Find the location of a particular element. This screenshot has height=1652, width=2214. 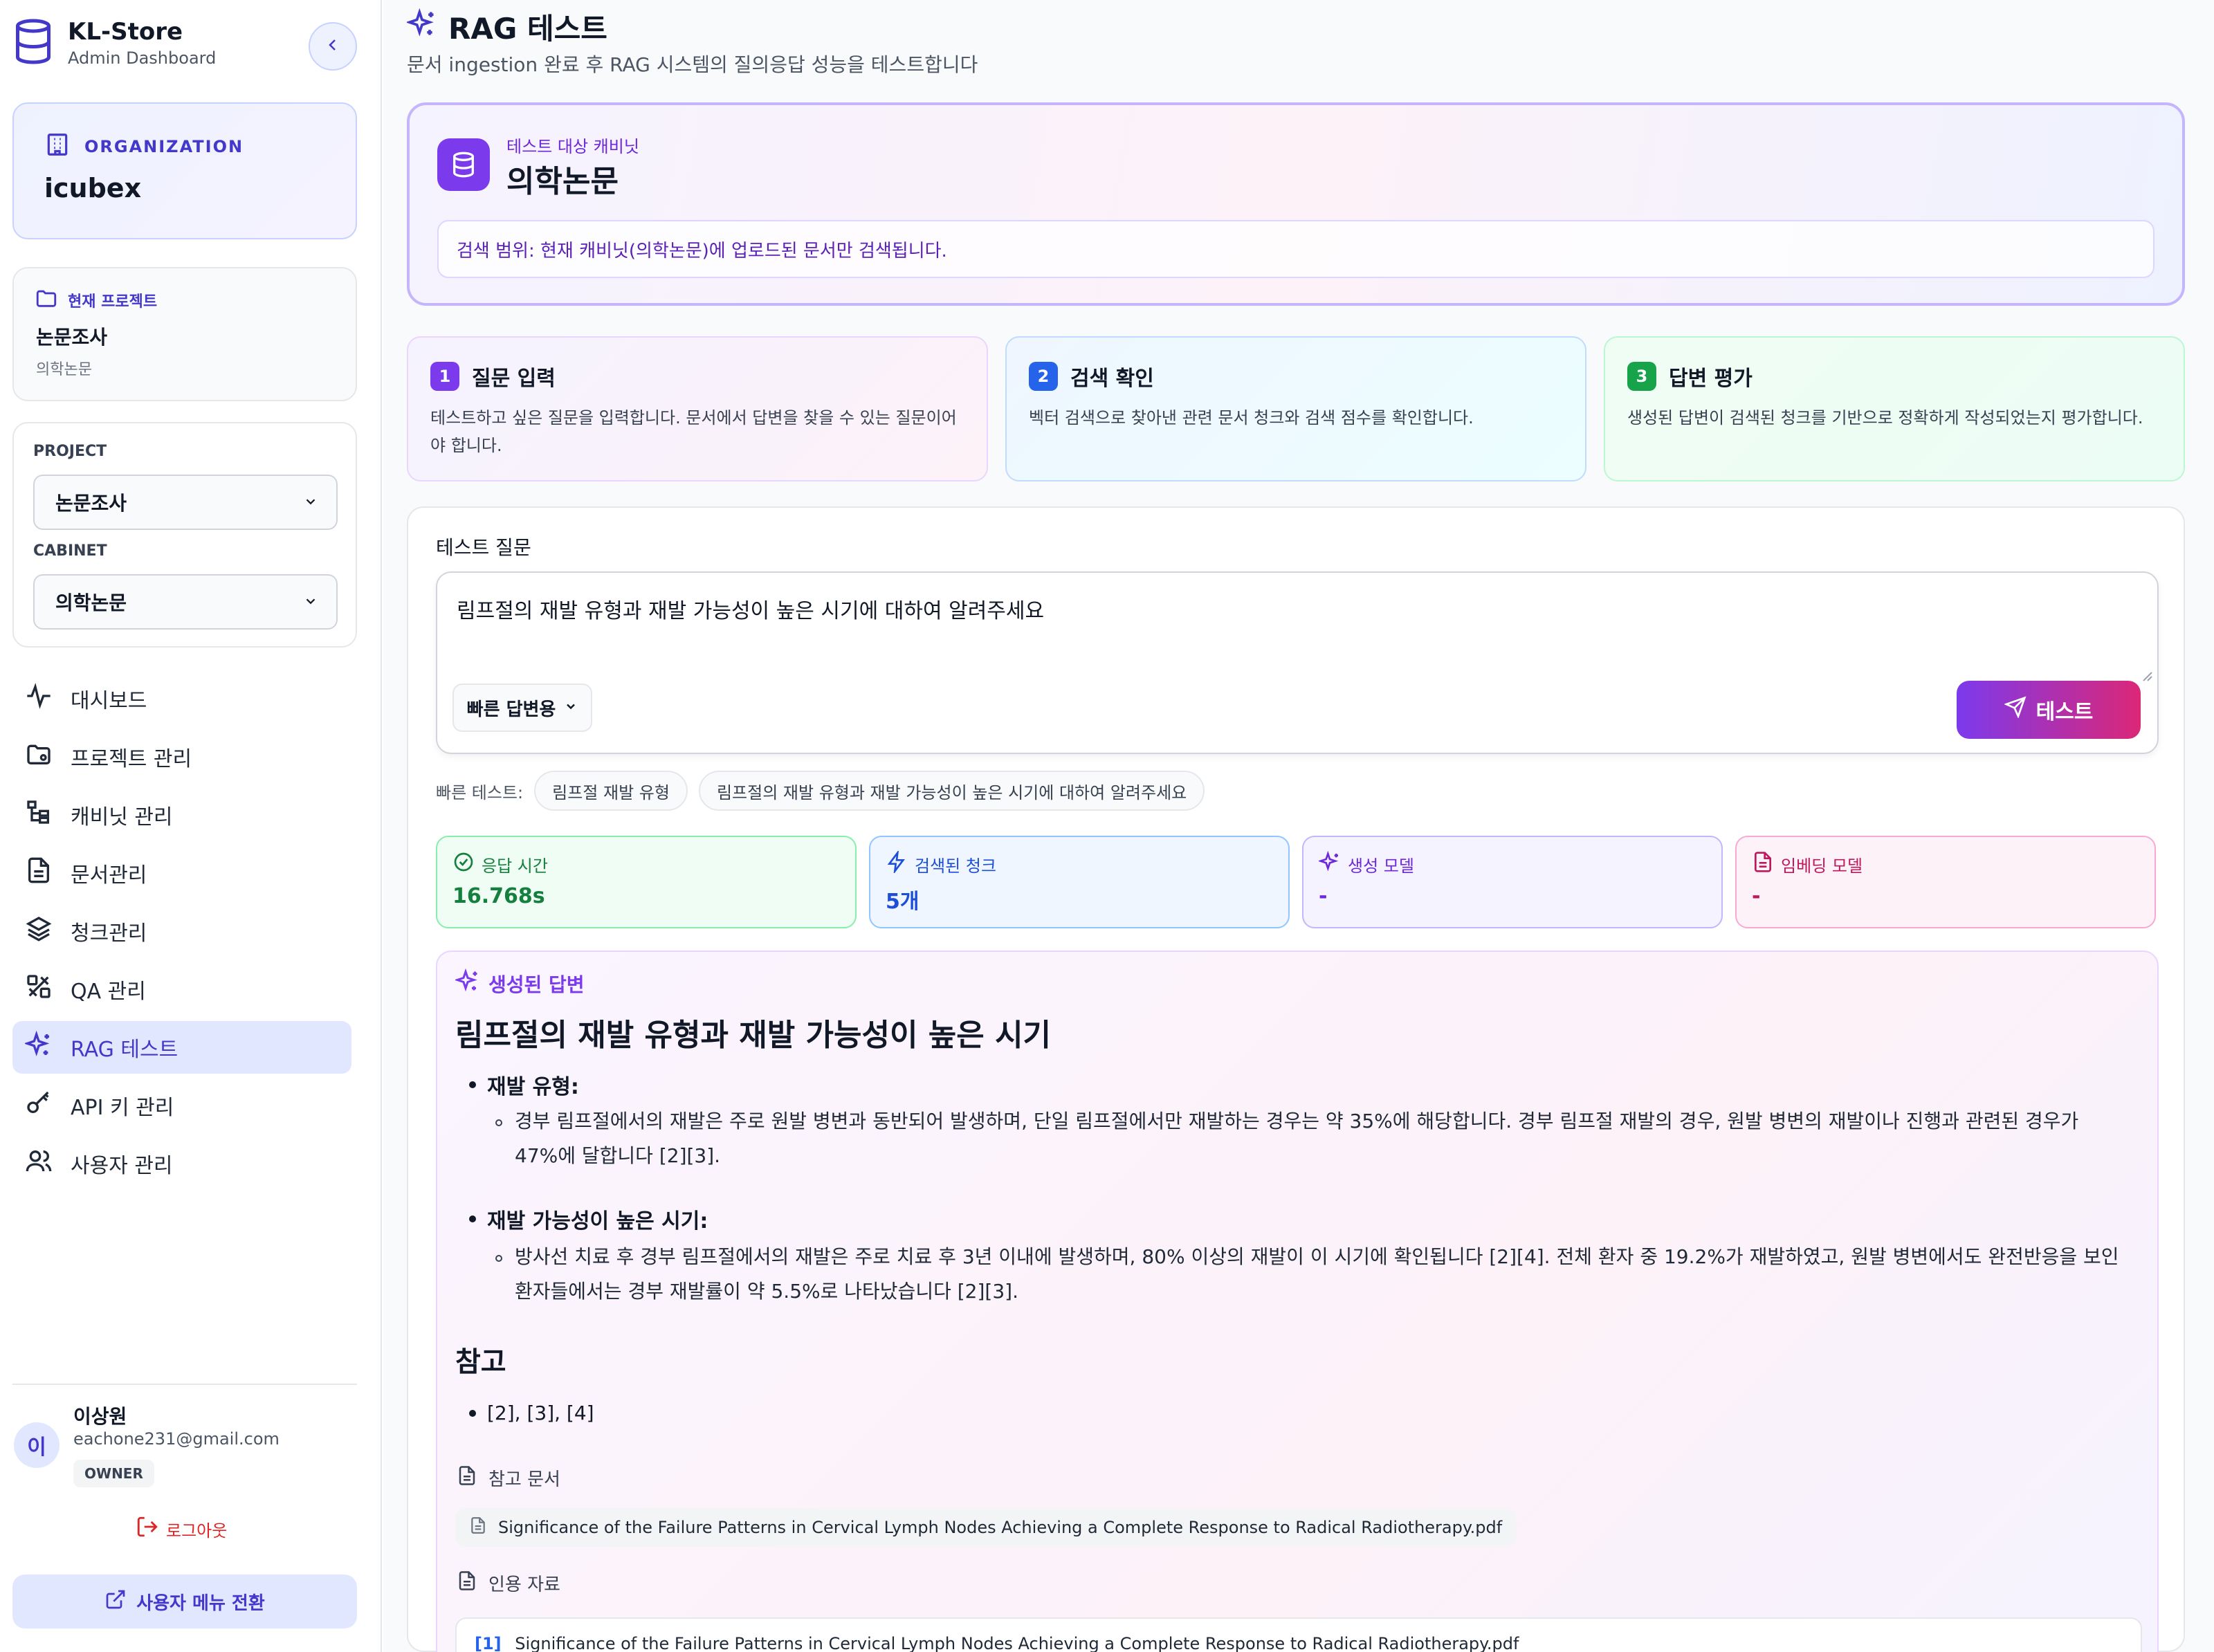

switch-user-menu-button: 사용자 메뉴 전환 is located at coordinates (185, 1601).